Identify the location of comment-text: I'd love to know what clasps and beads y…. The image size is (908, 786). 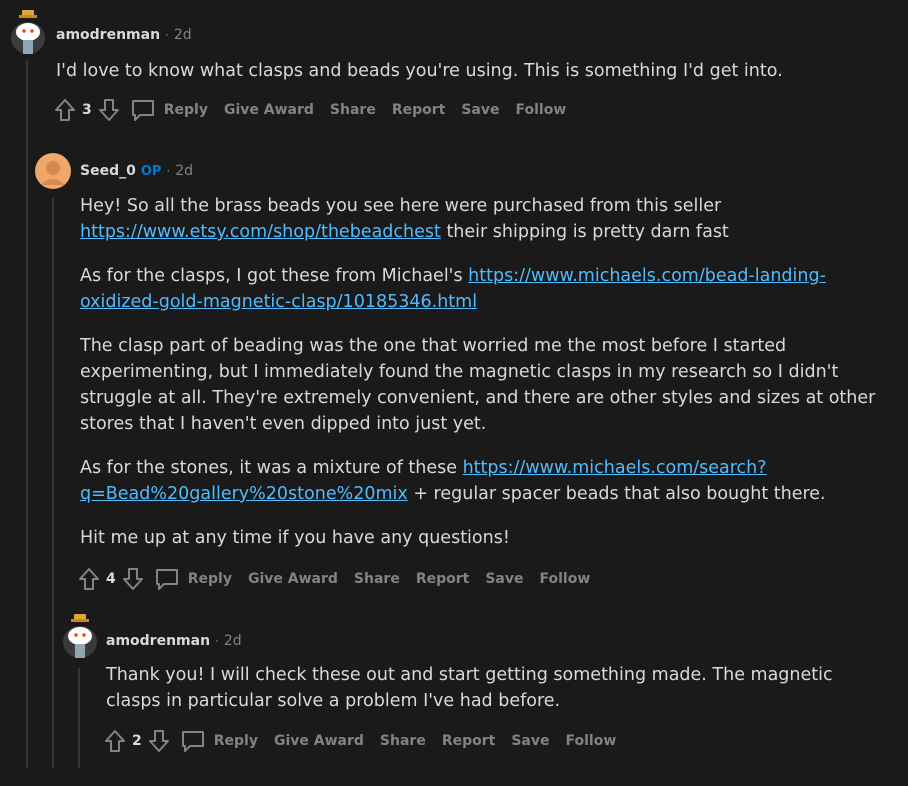
(419, 71).